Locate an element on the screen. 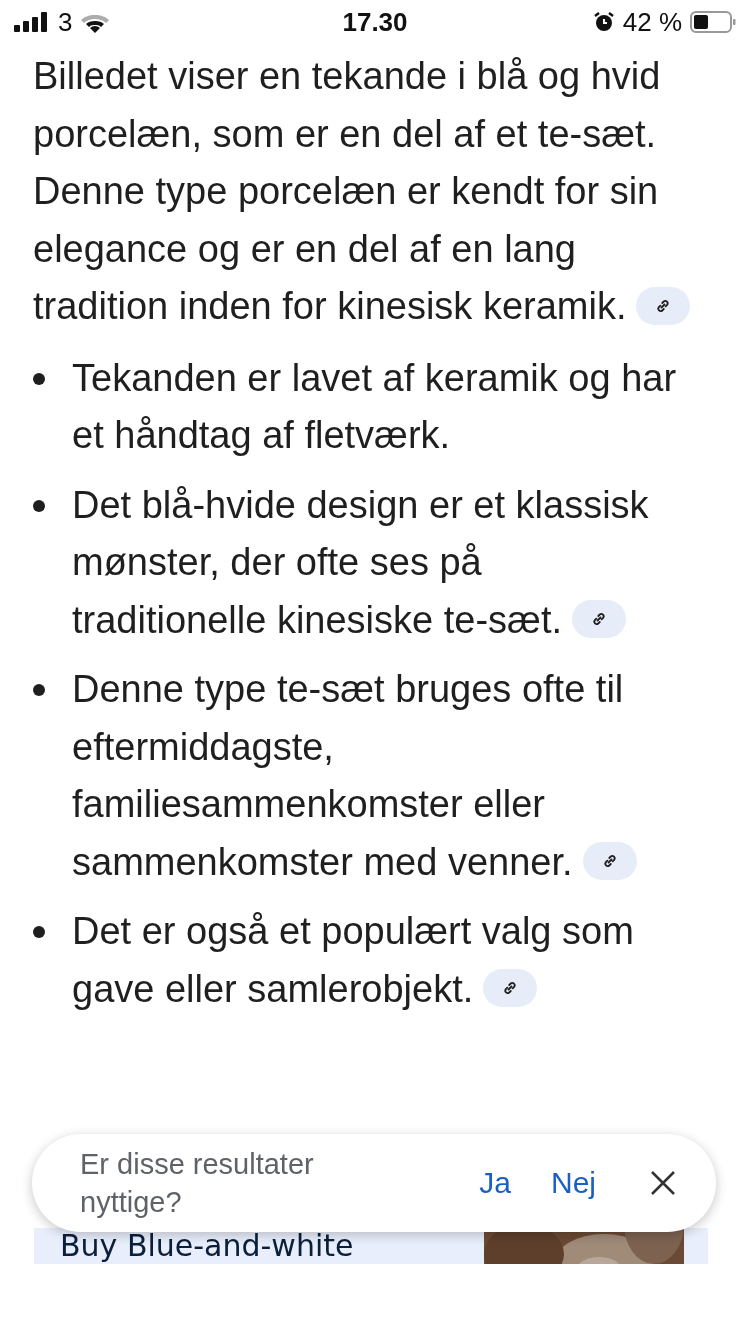 The height and width of the screenshot is (1334, 750). signal-icon is located at coordinates (32, 22).